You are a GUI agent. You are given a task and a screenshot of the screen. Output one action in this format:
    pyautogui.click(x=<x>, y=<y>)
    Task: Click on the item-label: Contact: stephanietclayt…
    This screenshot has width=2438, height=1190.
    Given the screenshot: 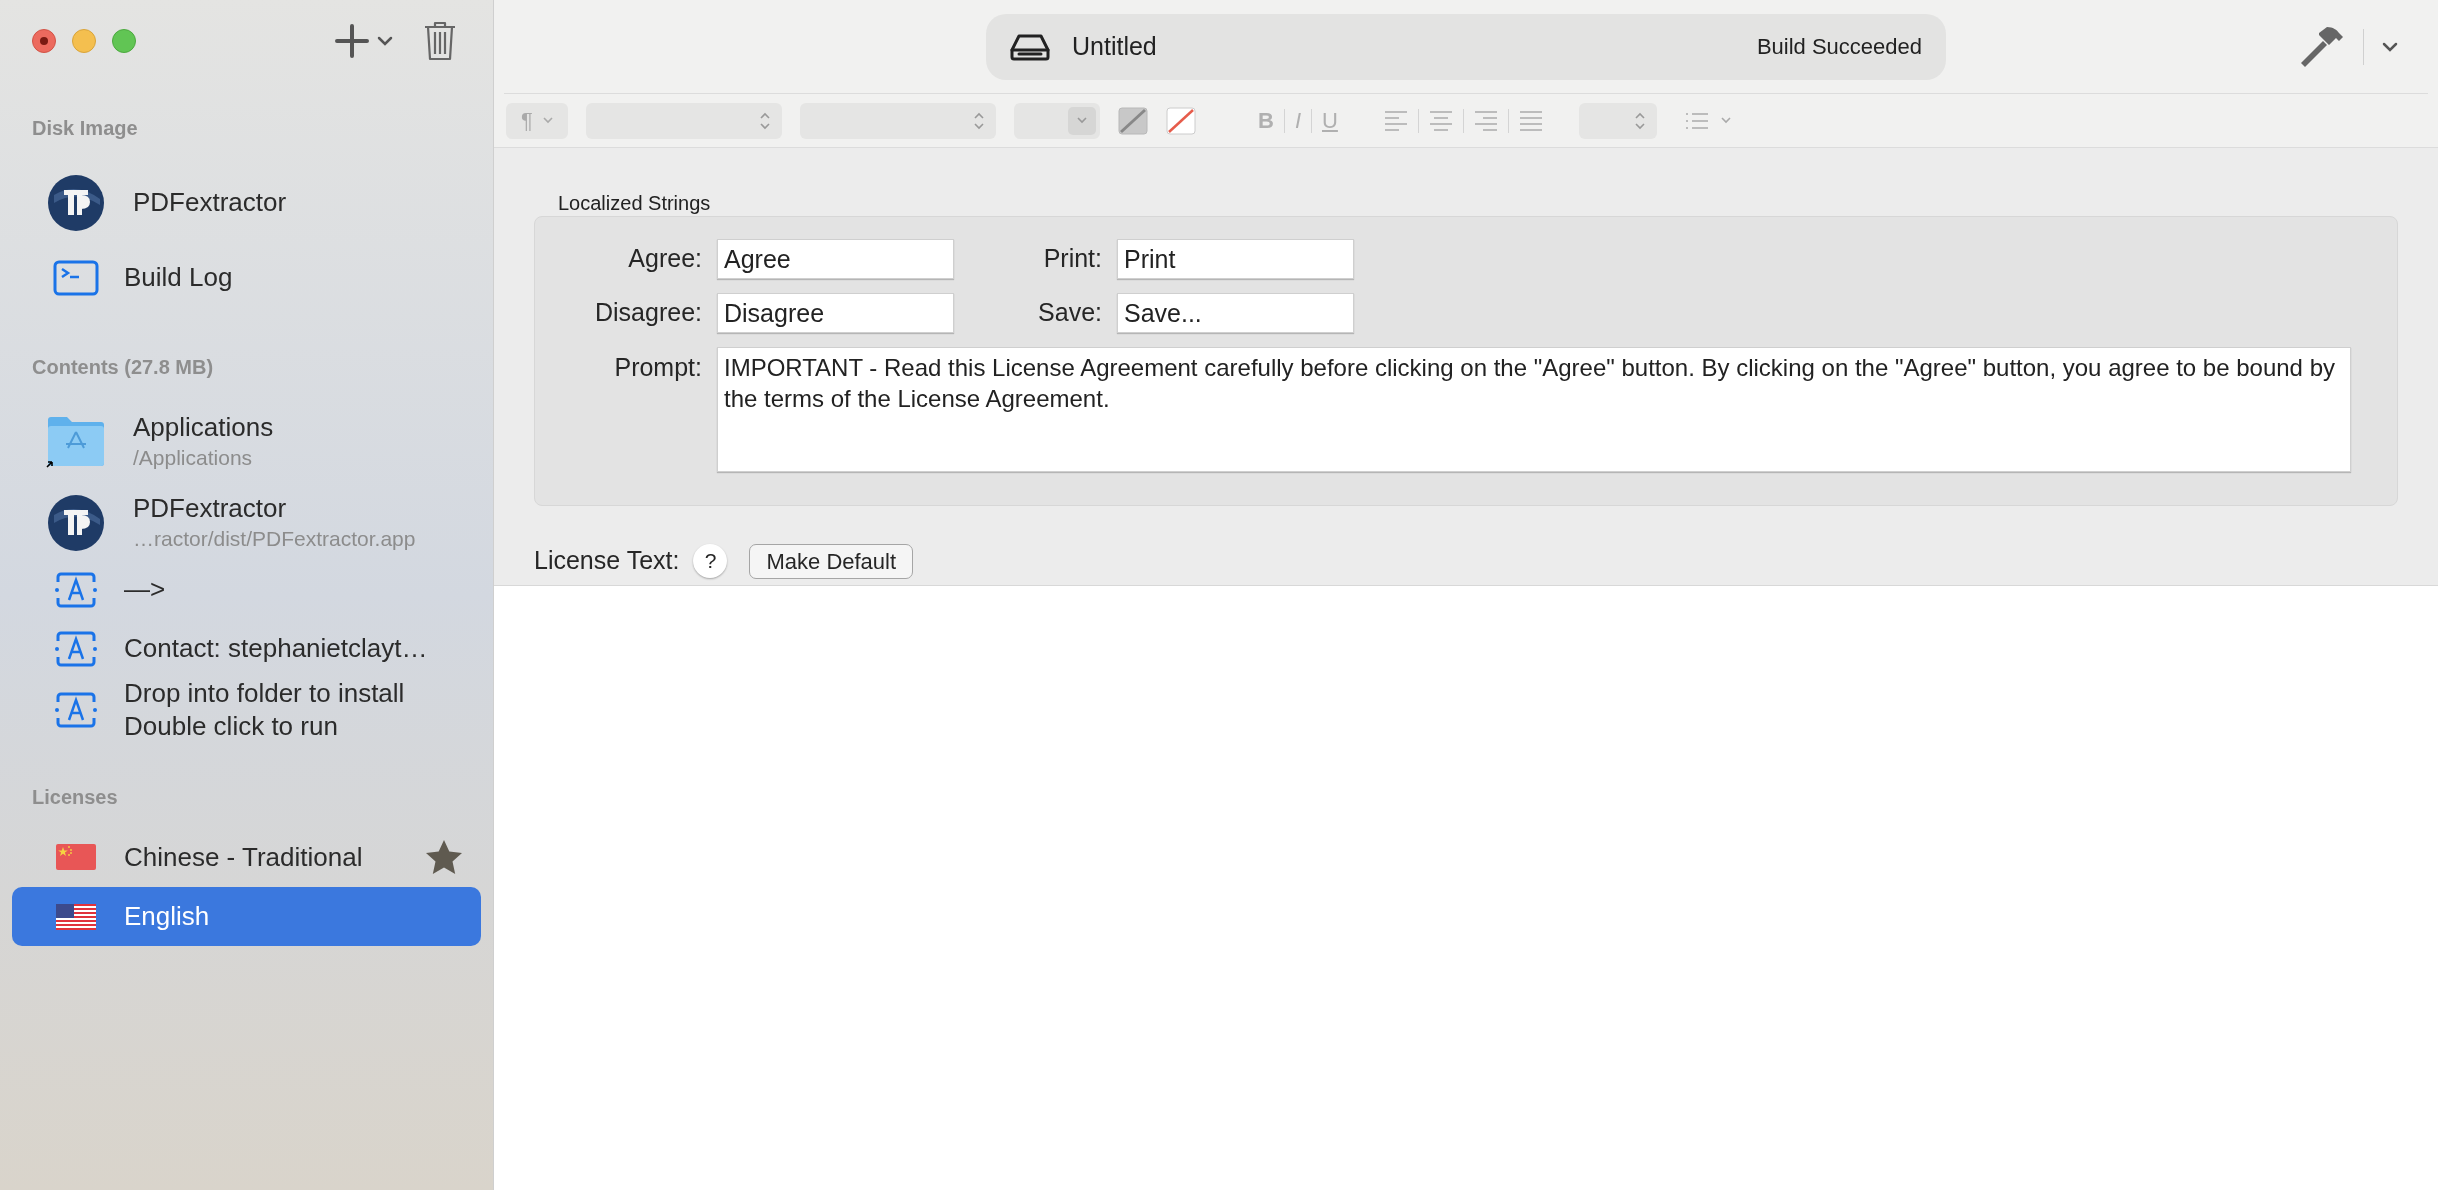 What is the action you would take?
    pyautogui.click(x=276, y=648)
    